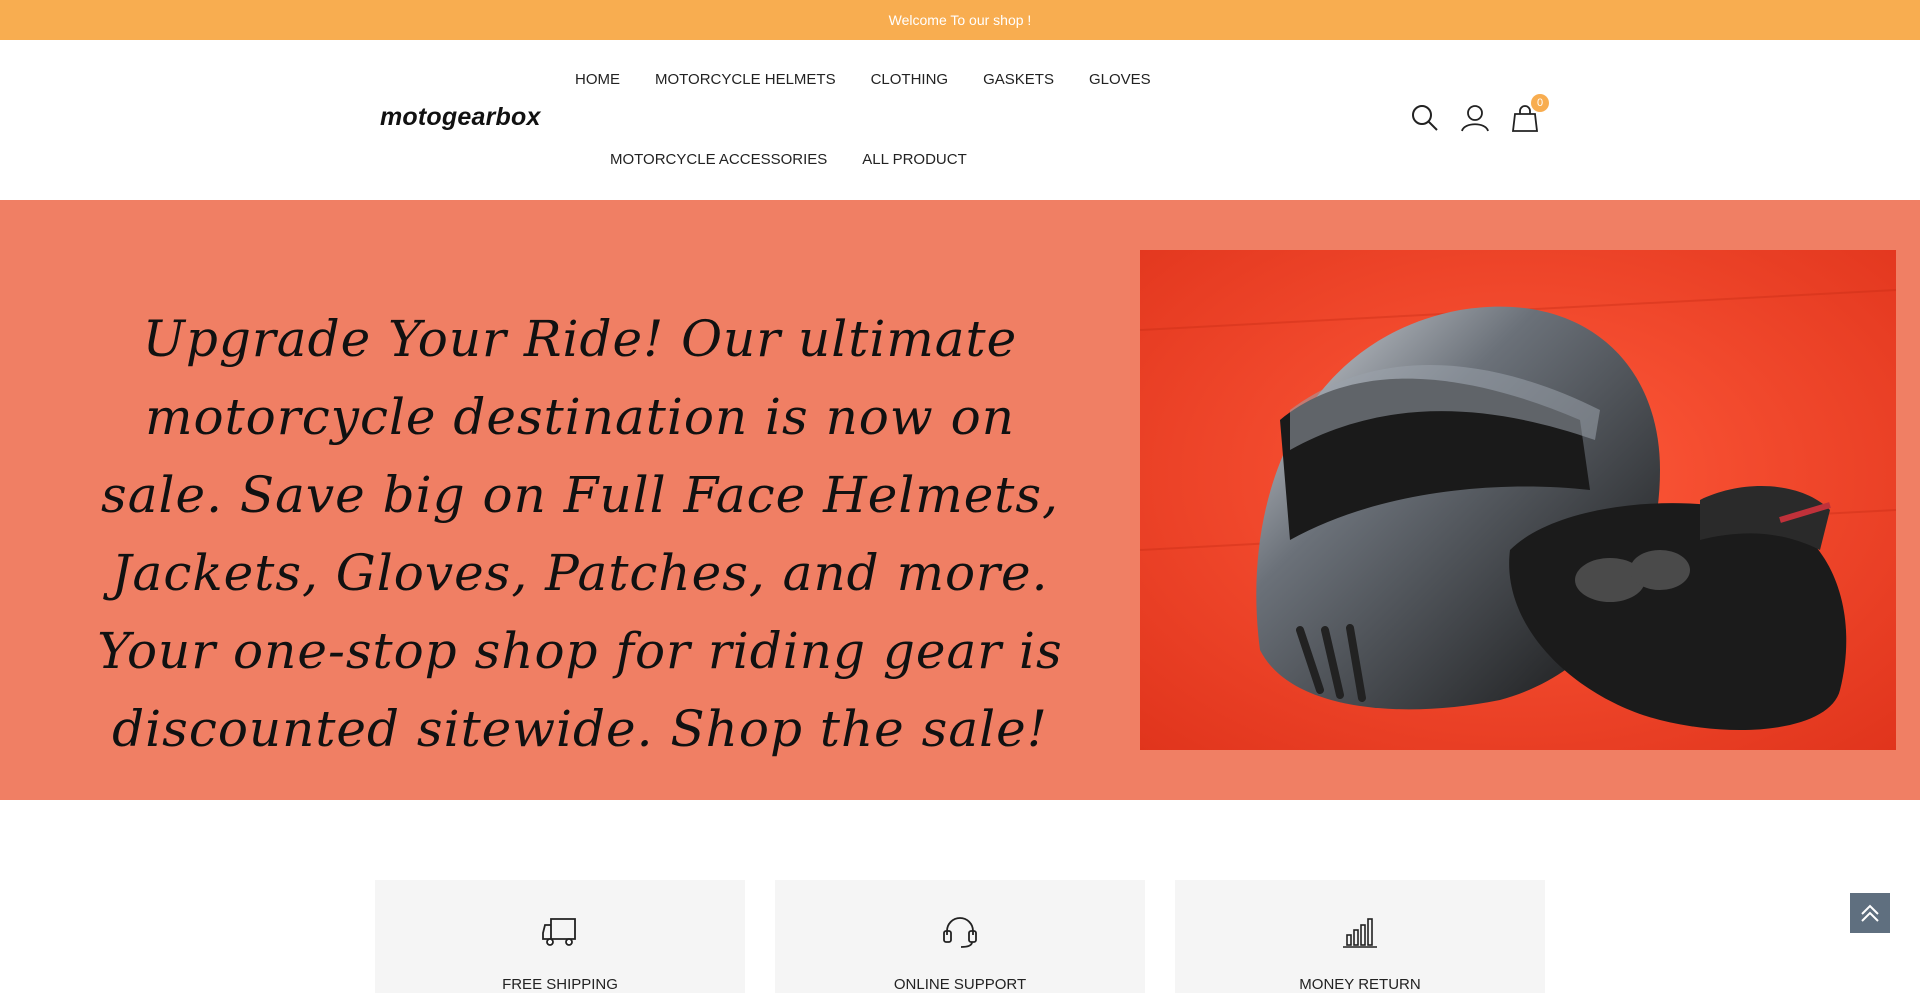  Describe the element at coordinates (1360, 932) in the screenshot. I see `chart-icon` at that location.